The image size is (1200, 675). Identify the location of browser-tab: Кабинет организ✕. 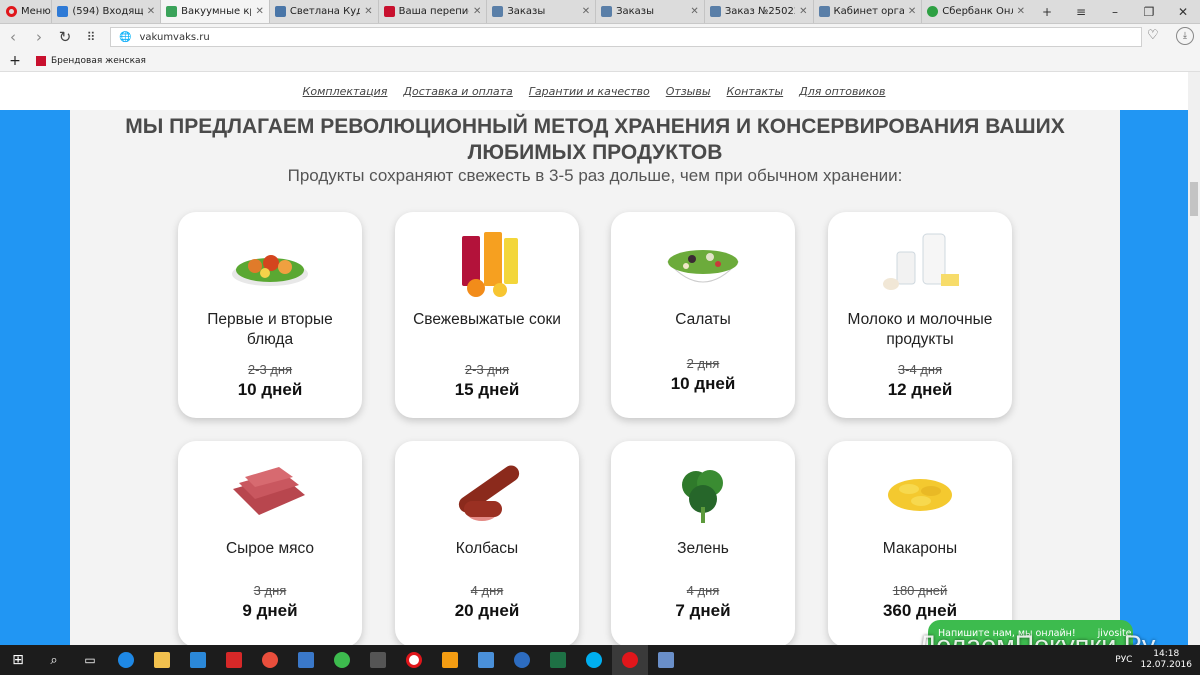
(867, 11).